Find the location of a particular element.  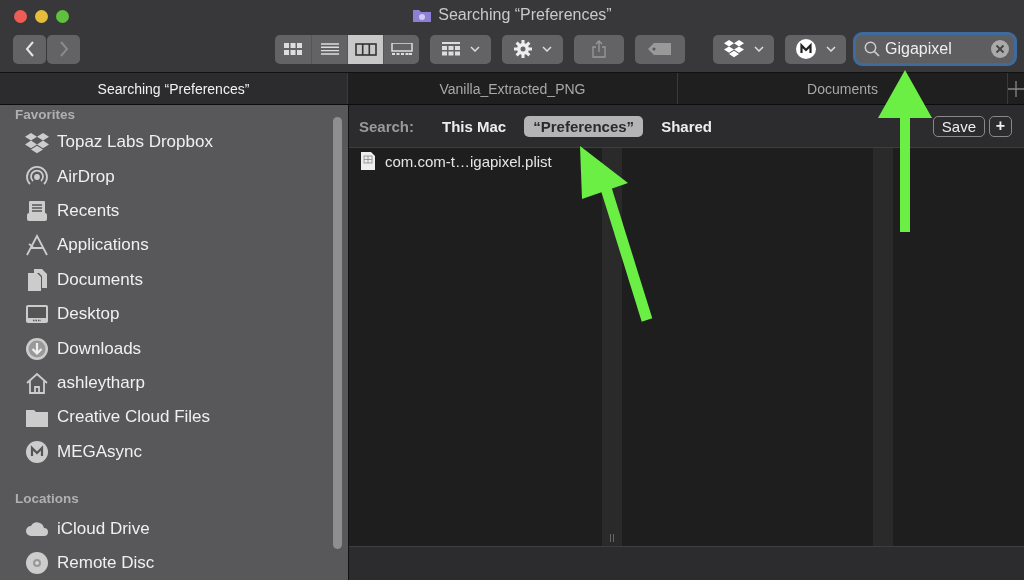

sidebar-item: Remote Disc is located at coordinates (106, 563).